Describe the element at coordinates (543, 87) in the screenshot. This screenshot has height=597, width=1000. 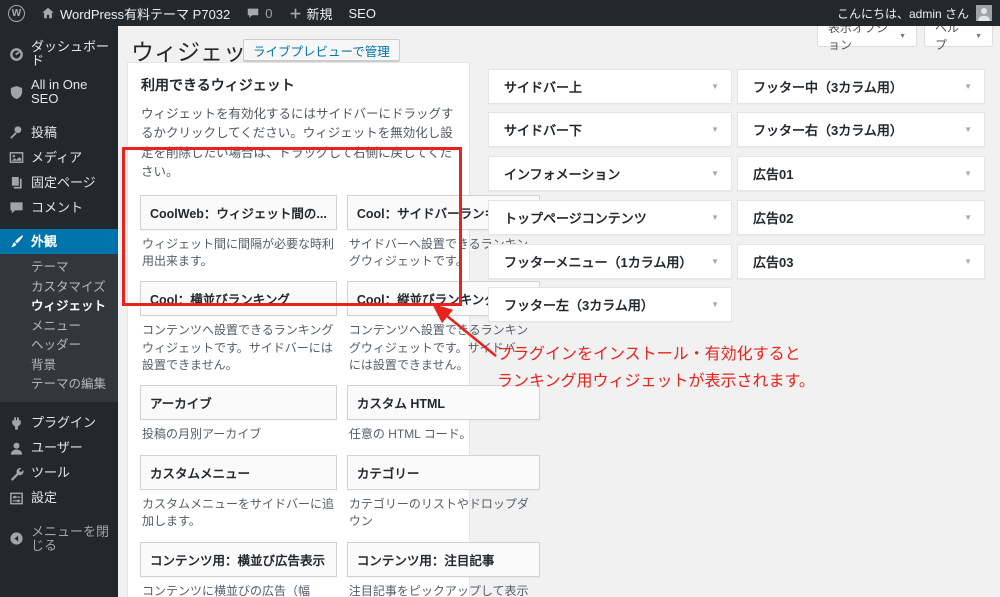
I see `widget-area-title: サイドバー上` at that location.